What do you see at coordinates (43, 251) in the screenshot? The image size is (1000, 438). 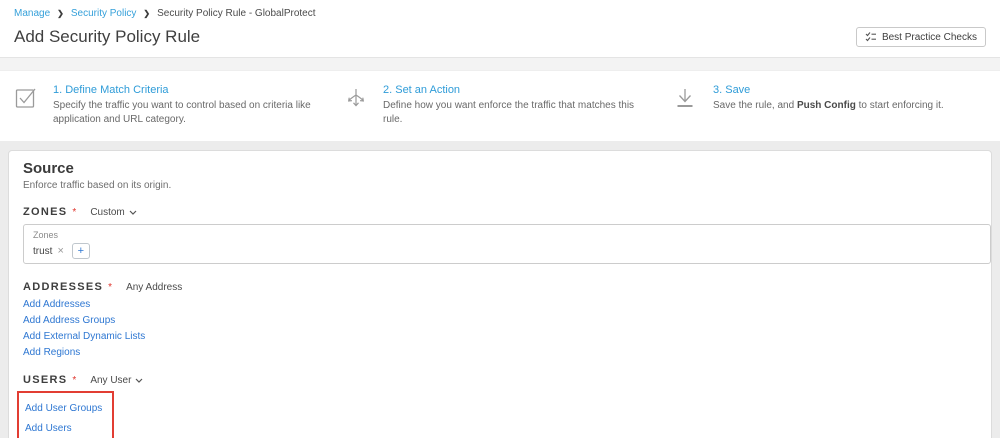 I see `zone-tag-trust: trust` at bounding box center [43, 251].